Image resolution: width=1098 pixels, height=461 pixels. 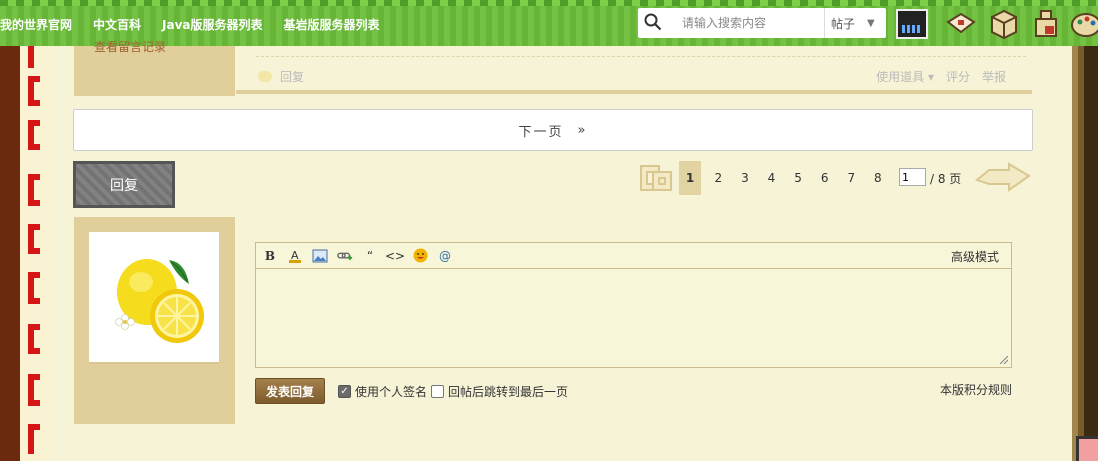 I want to click on user-avatar-lemon, so click(x=154, y=298).